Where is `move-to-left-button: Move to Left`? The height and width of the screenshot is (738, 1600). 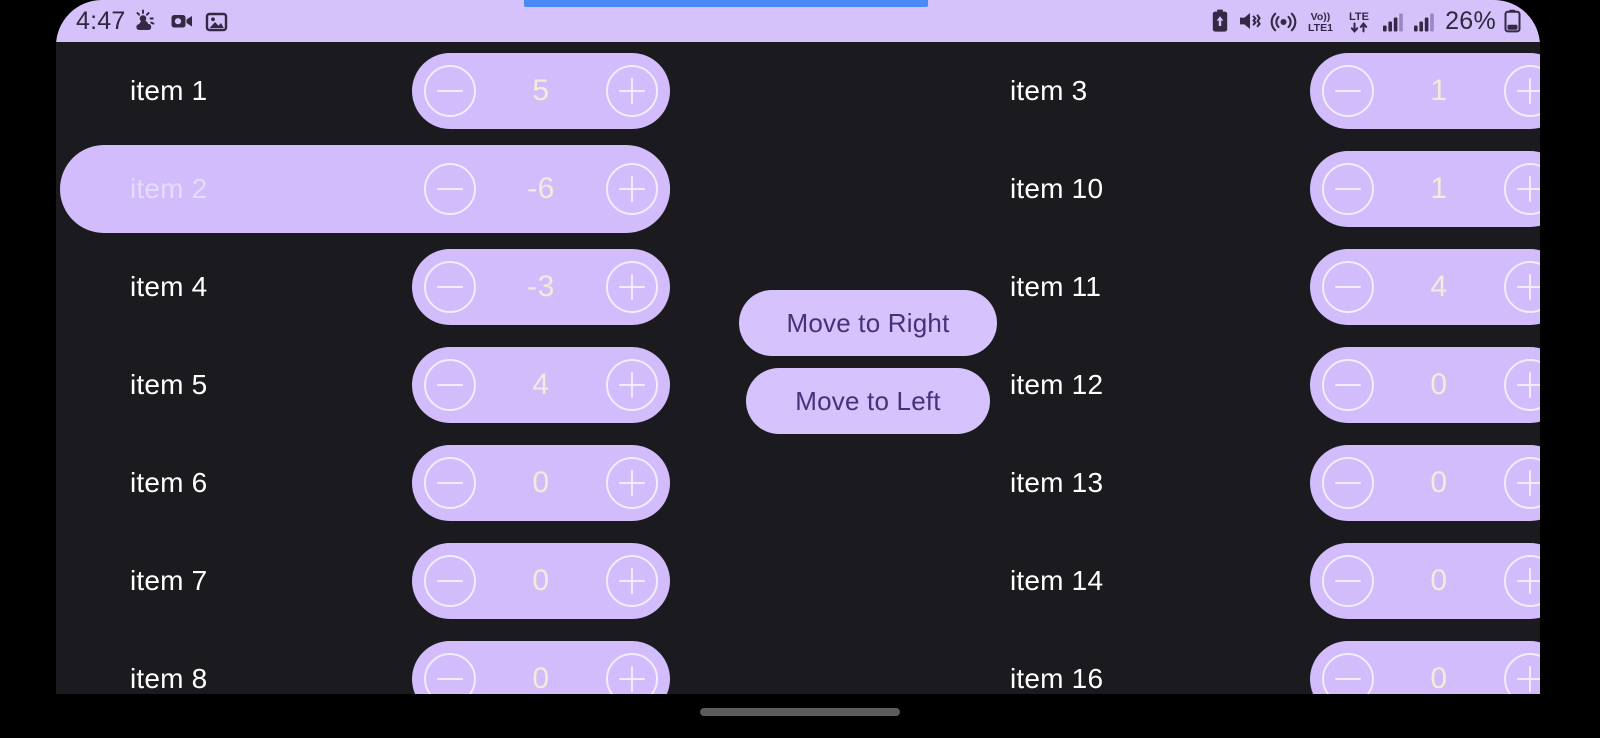 move-to-left-button: Move to Left is located at coordinates (868, 401).